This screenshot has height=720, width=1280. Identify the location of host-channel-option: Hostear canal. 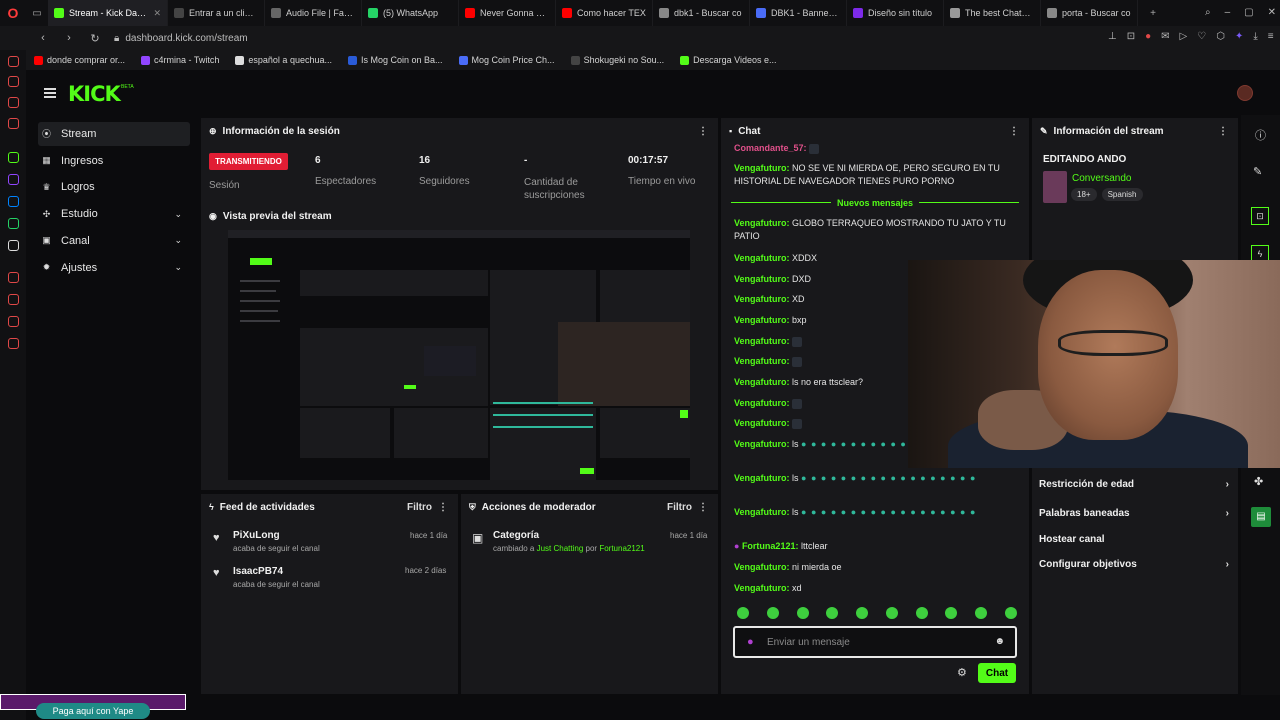
(1134, 539).